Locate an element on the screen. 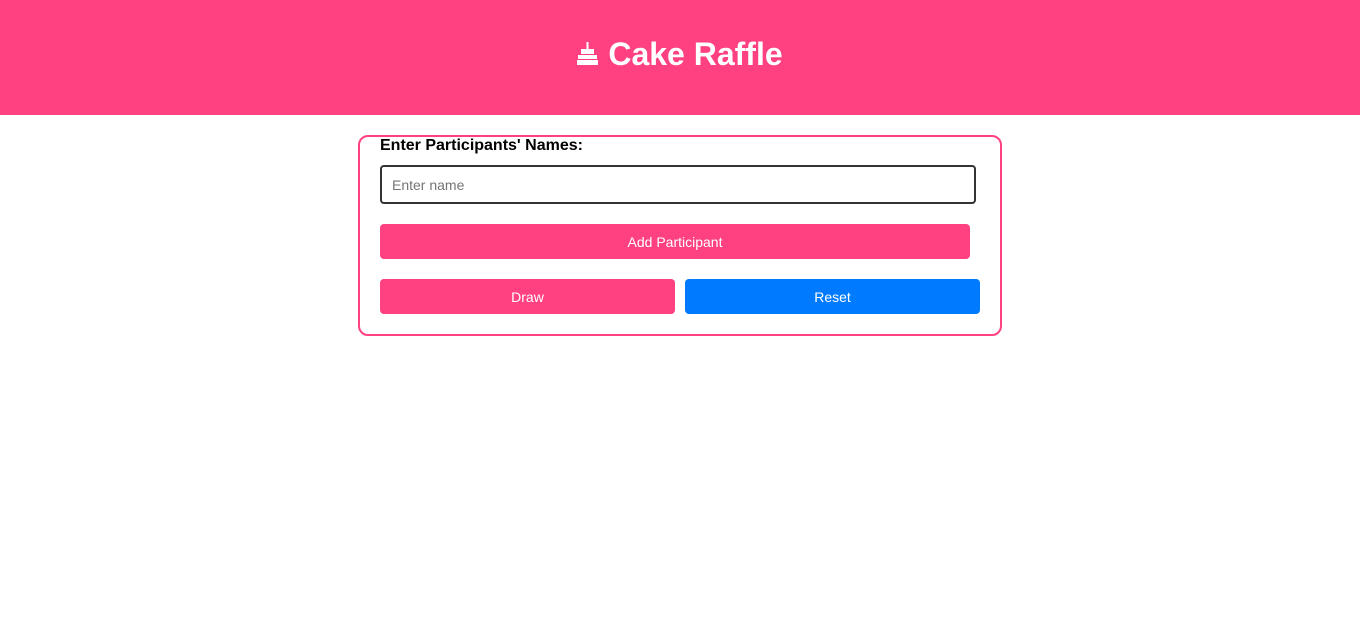  cake-icon is located at coordinates (588, 54).